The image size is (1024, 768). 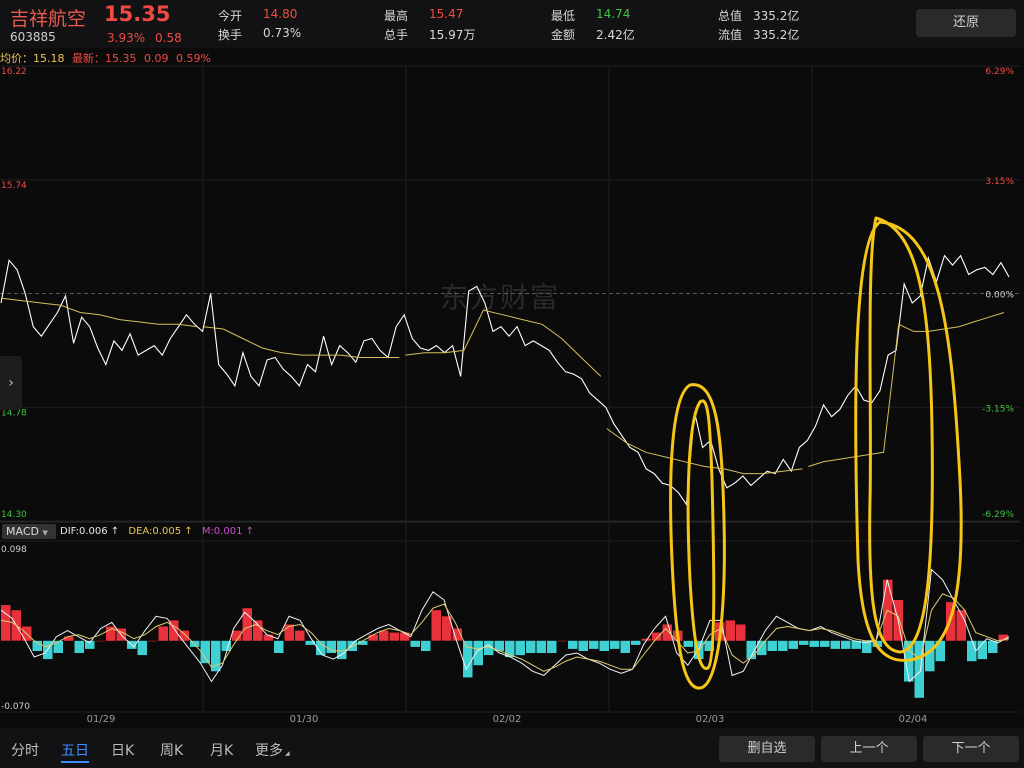 What do you see at coordinates (971, 749) in the screenshot?
I see `next-stock-button: 下一个` at bounding box center [971, 749].